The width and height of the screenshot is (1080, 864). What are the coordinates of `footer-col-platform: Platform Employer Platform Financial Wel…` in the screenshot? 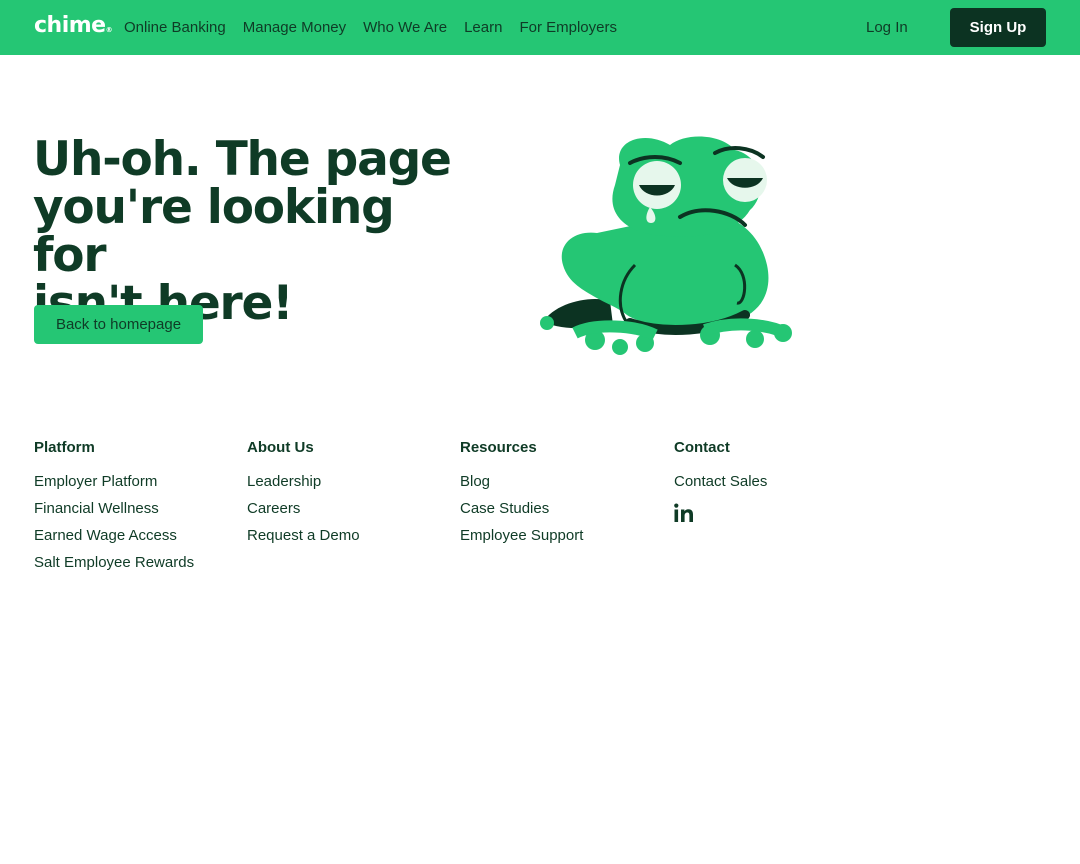 It's located at (114, 509).